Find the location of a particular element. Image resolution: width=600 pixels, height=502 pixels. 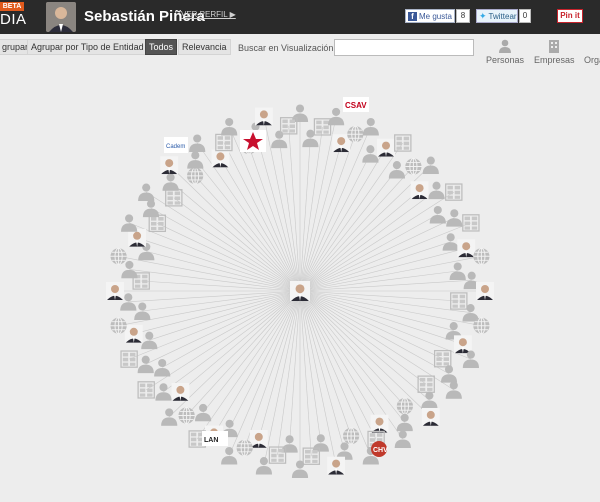

building-icon is located at coordinates (554, 46).